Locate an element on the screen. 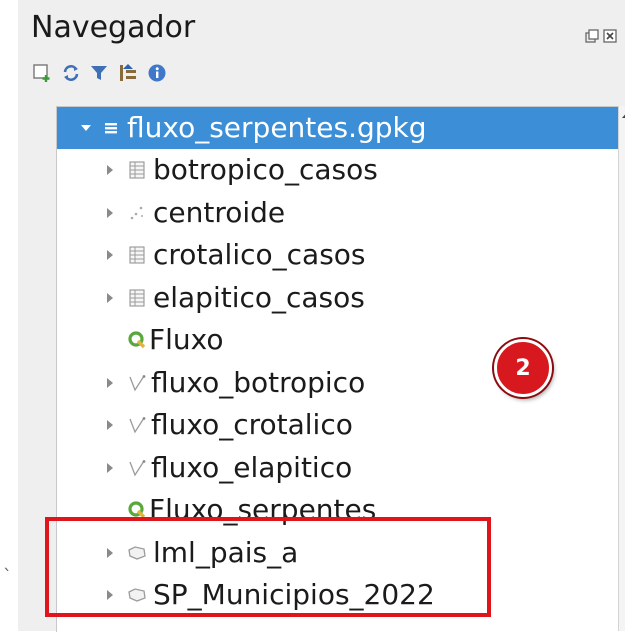 The image size is (625, 632). tree-item-label: fluxo_botropico is located at coordinates (258, 382).